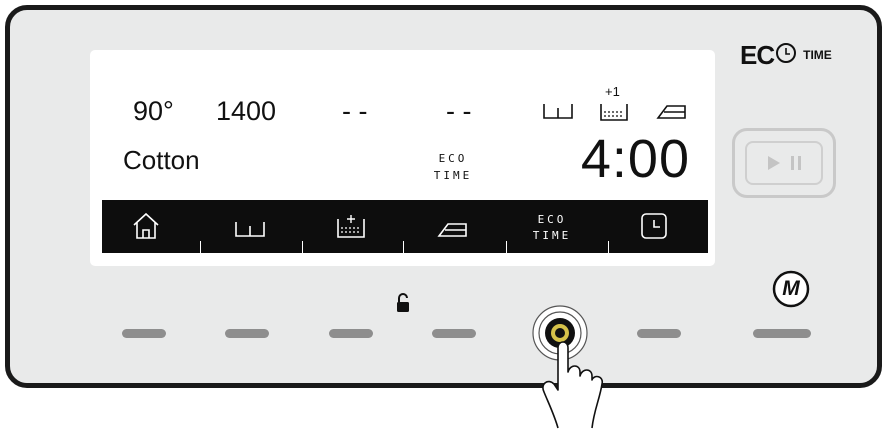 Image resolution: width=893 pixels, height=439 pixels. I want to click on option2-value: - -, so click(459, 111).